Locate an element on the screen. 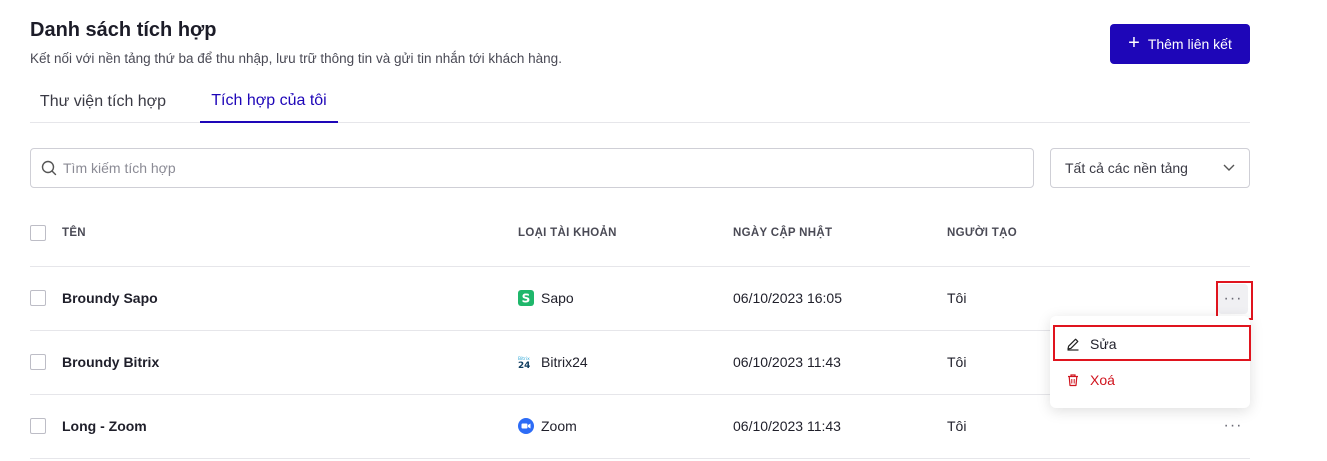  row-account-type: Zoom is located at coordinates (547, 426).